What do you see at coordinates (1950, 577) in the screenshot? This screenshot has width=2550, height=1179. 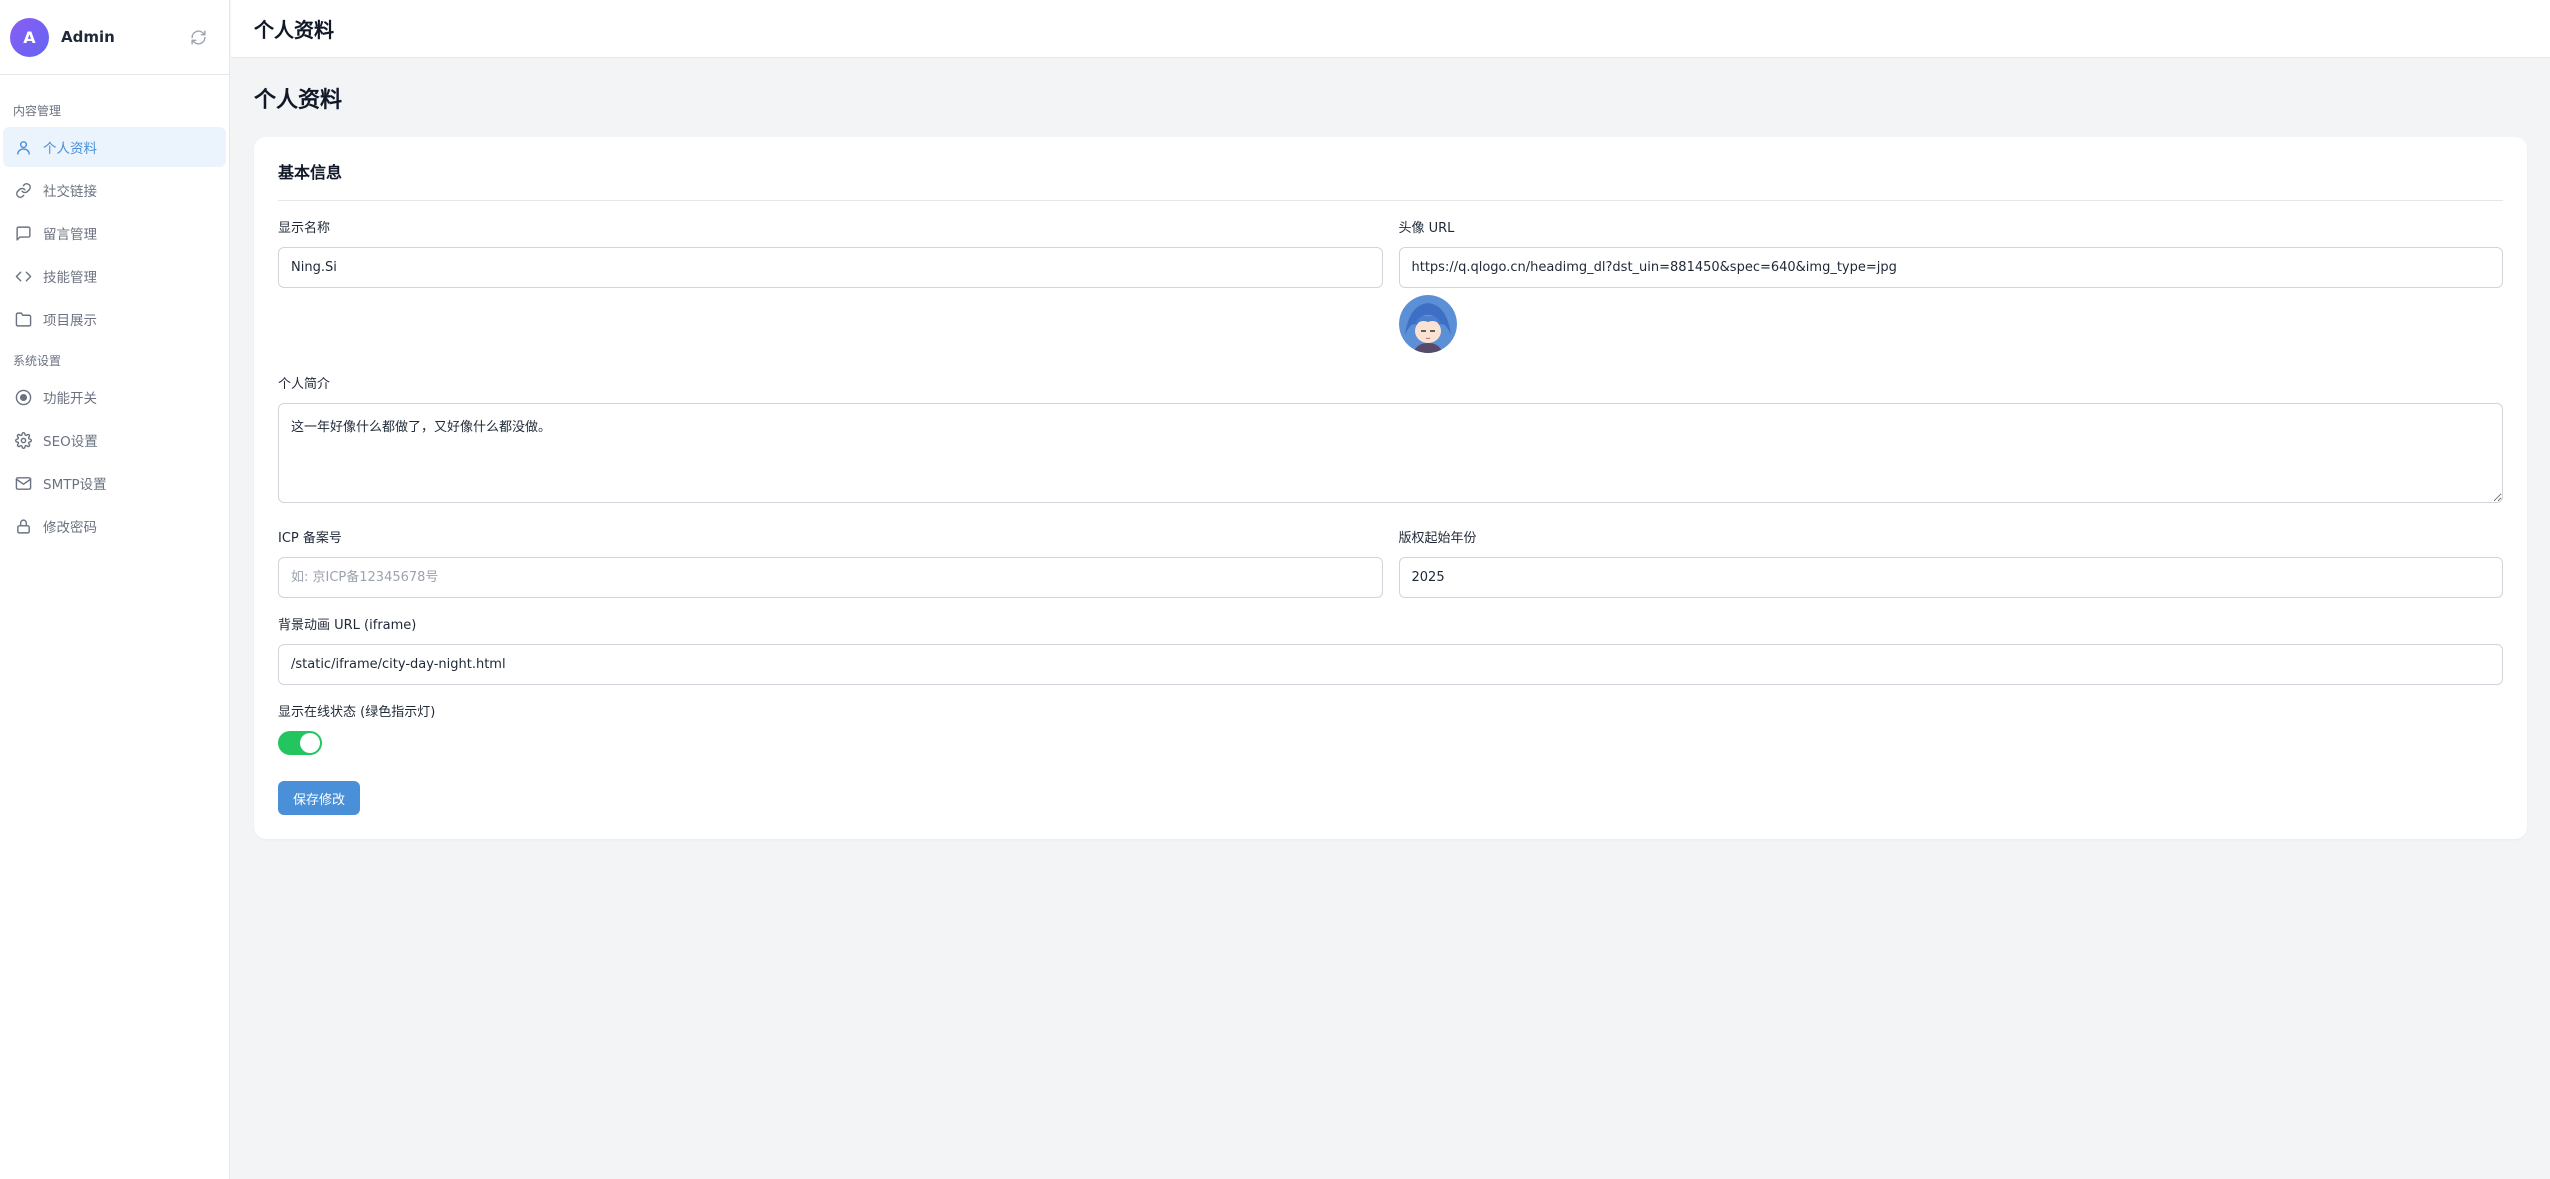 I see `copyright-year-input` at bounding box center [1950, 577].